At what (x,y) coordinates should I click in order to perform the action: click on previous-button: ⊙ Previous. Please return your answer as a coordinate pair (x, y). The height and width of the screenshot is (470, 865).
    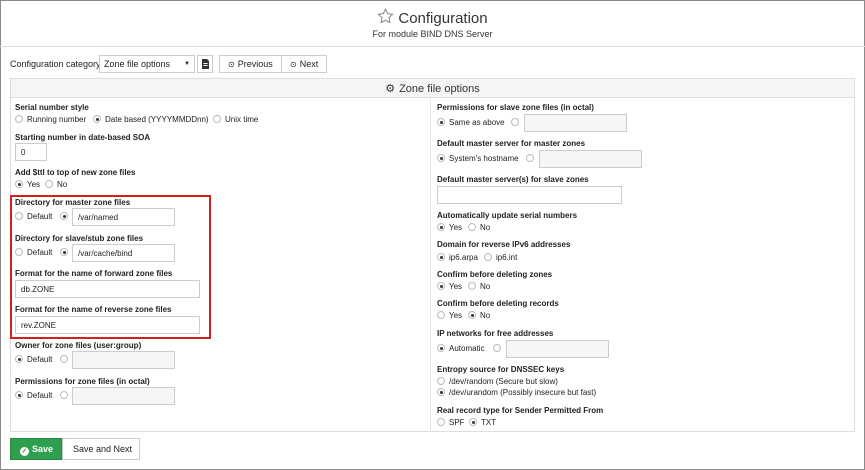
    Looking at the image, I should click on (250, 64).